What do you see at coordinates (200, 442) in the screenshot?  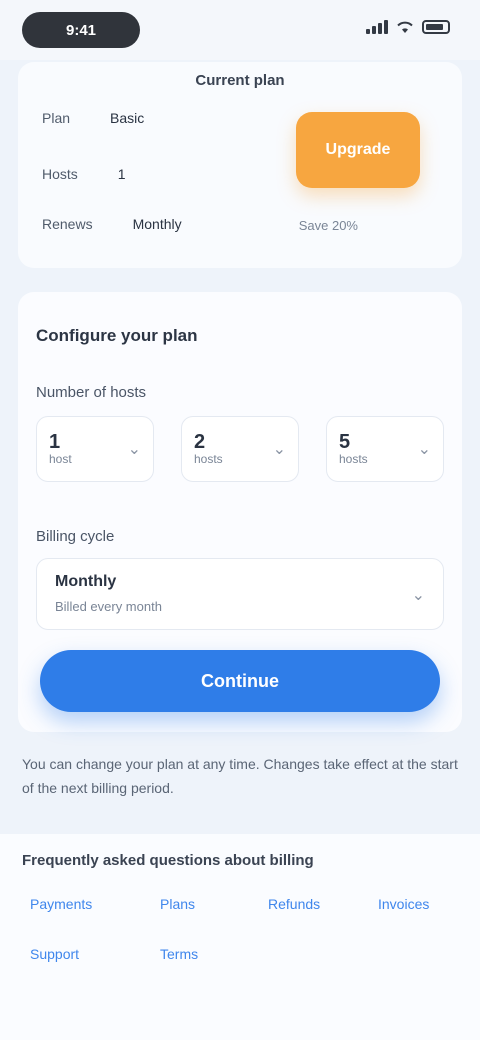 I see `stepper-value: 2` at bounding box center [200, 442].